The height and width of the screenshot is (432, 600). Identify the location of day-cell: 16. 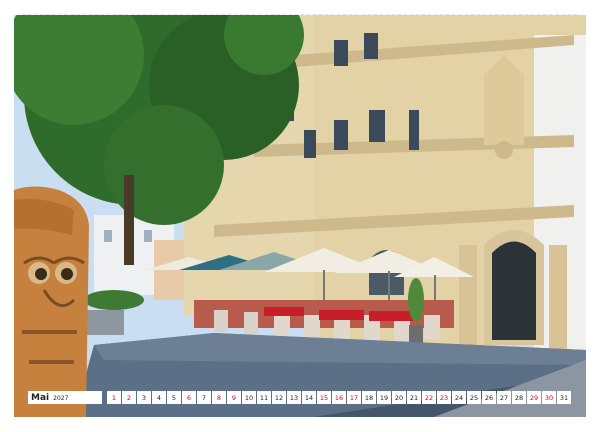
(339, 397).